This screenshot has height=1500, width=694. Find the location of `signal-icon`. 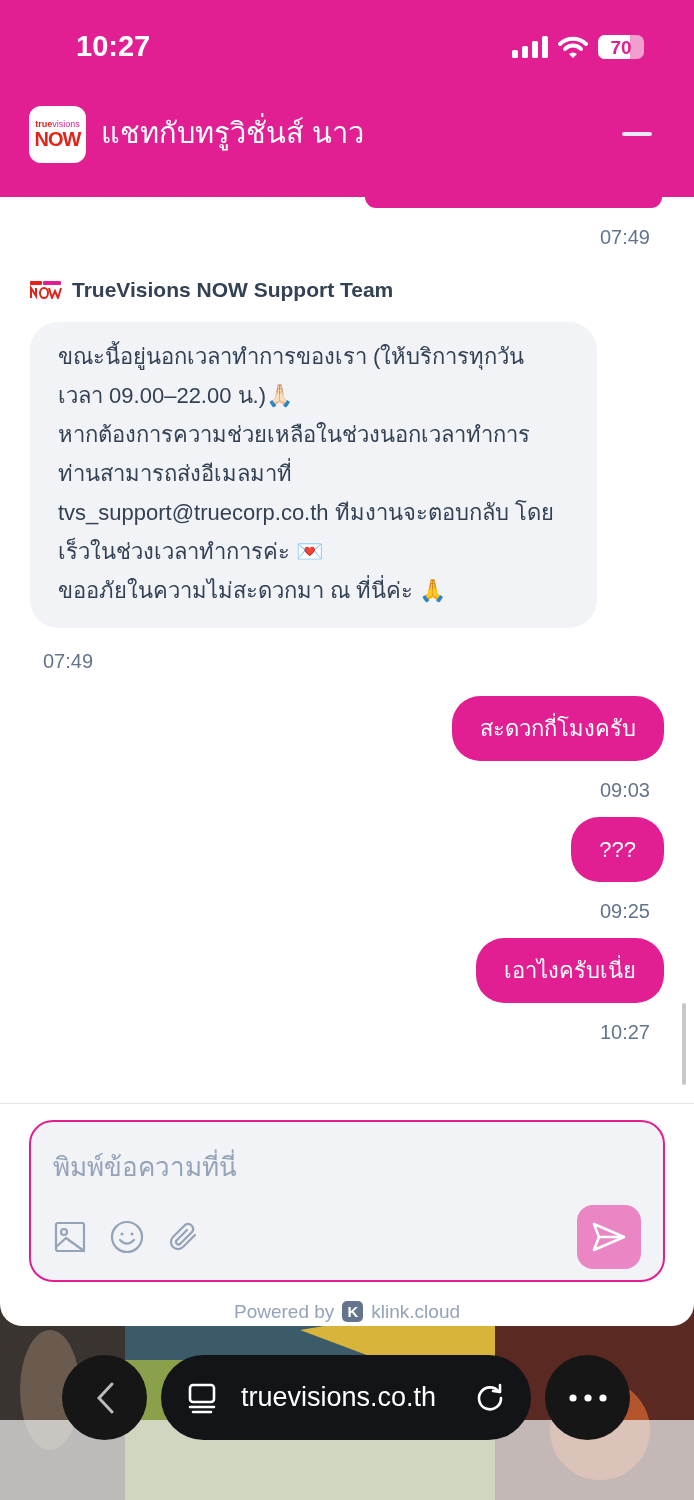

signal-icon is located at coordinates (530, 47).